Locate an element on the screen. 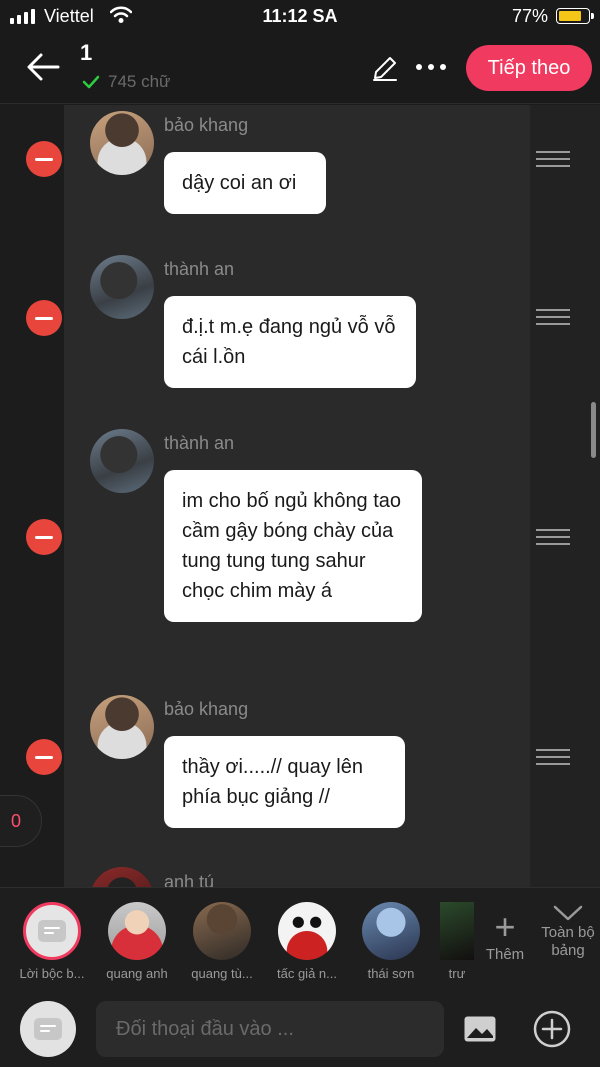 Image resolution: width=600 pixels, height=1067 pixels. word-count-label: 745 chữ is located at coordinates (139, 81).